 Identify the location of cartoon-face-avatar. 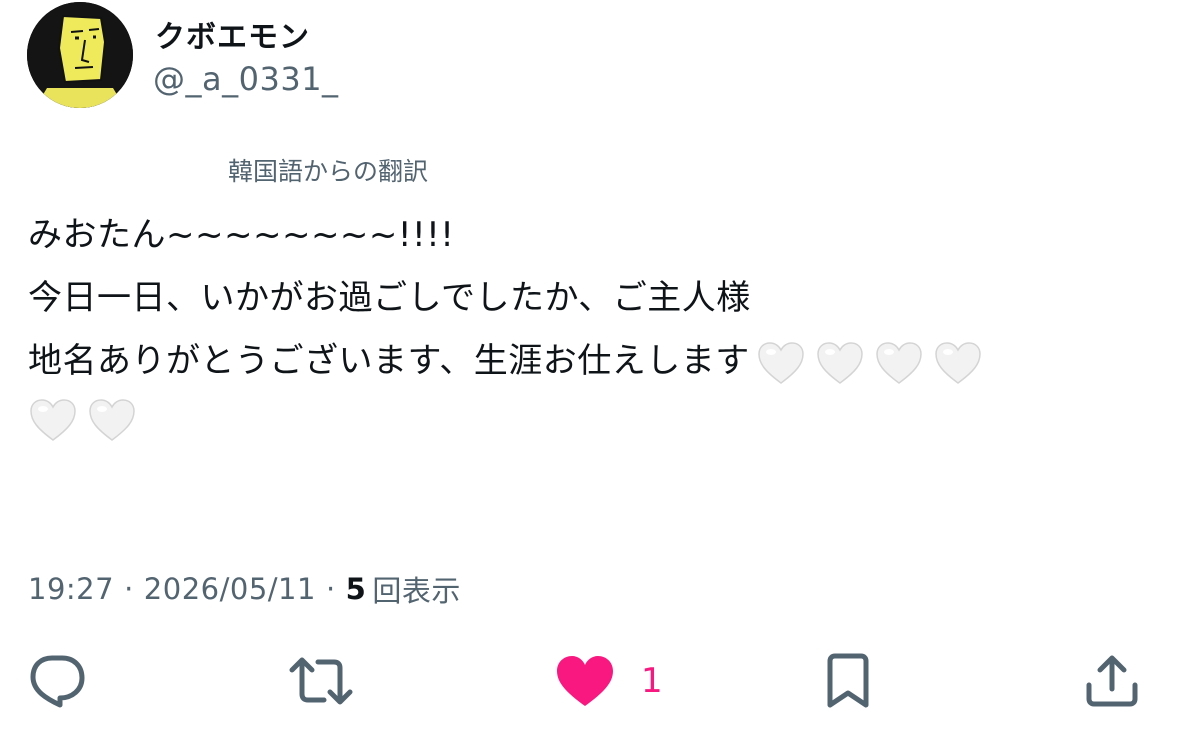
(80, 55).